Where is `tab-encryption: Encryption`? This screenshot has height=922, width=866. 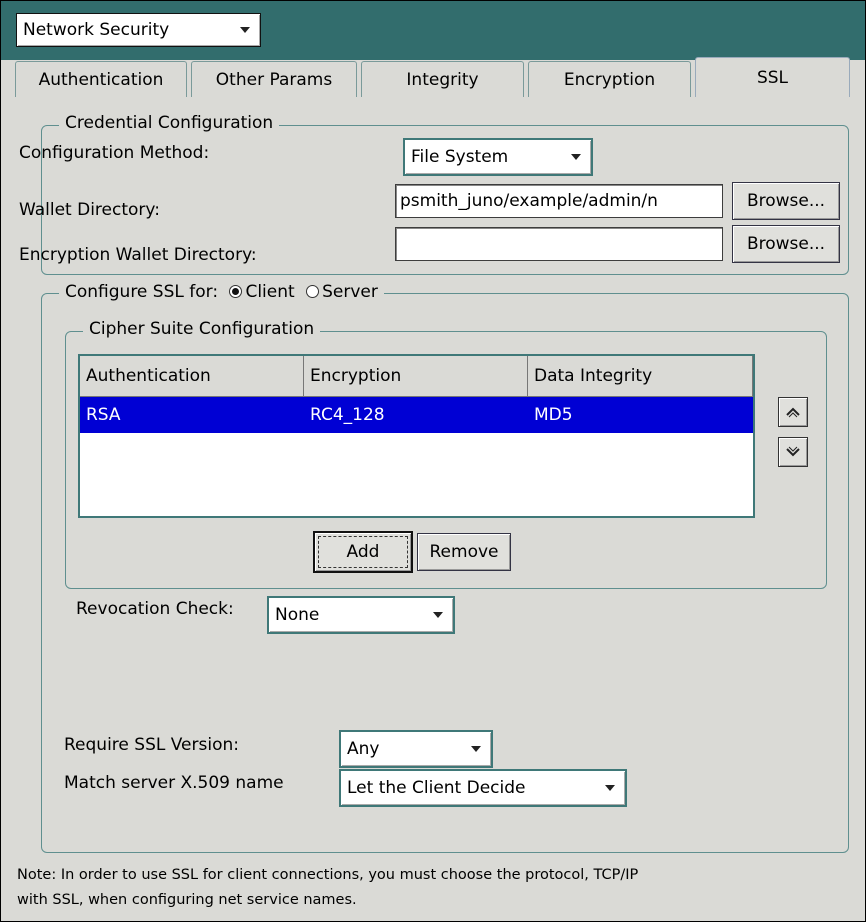
tab-encryption: Encryption is located at coordinates (609, 79).